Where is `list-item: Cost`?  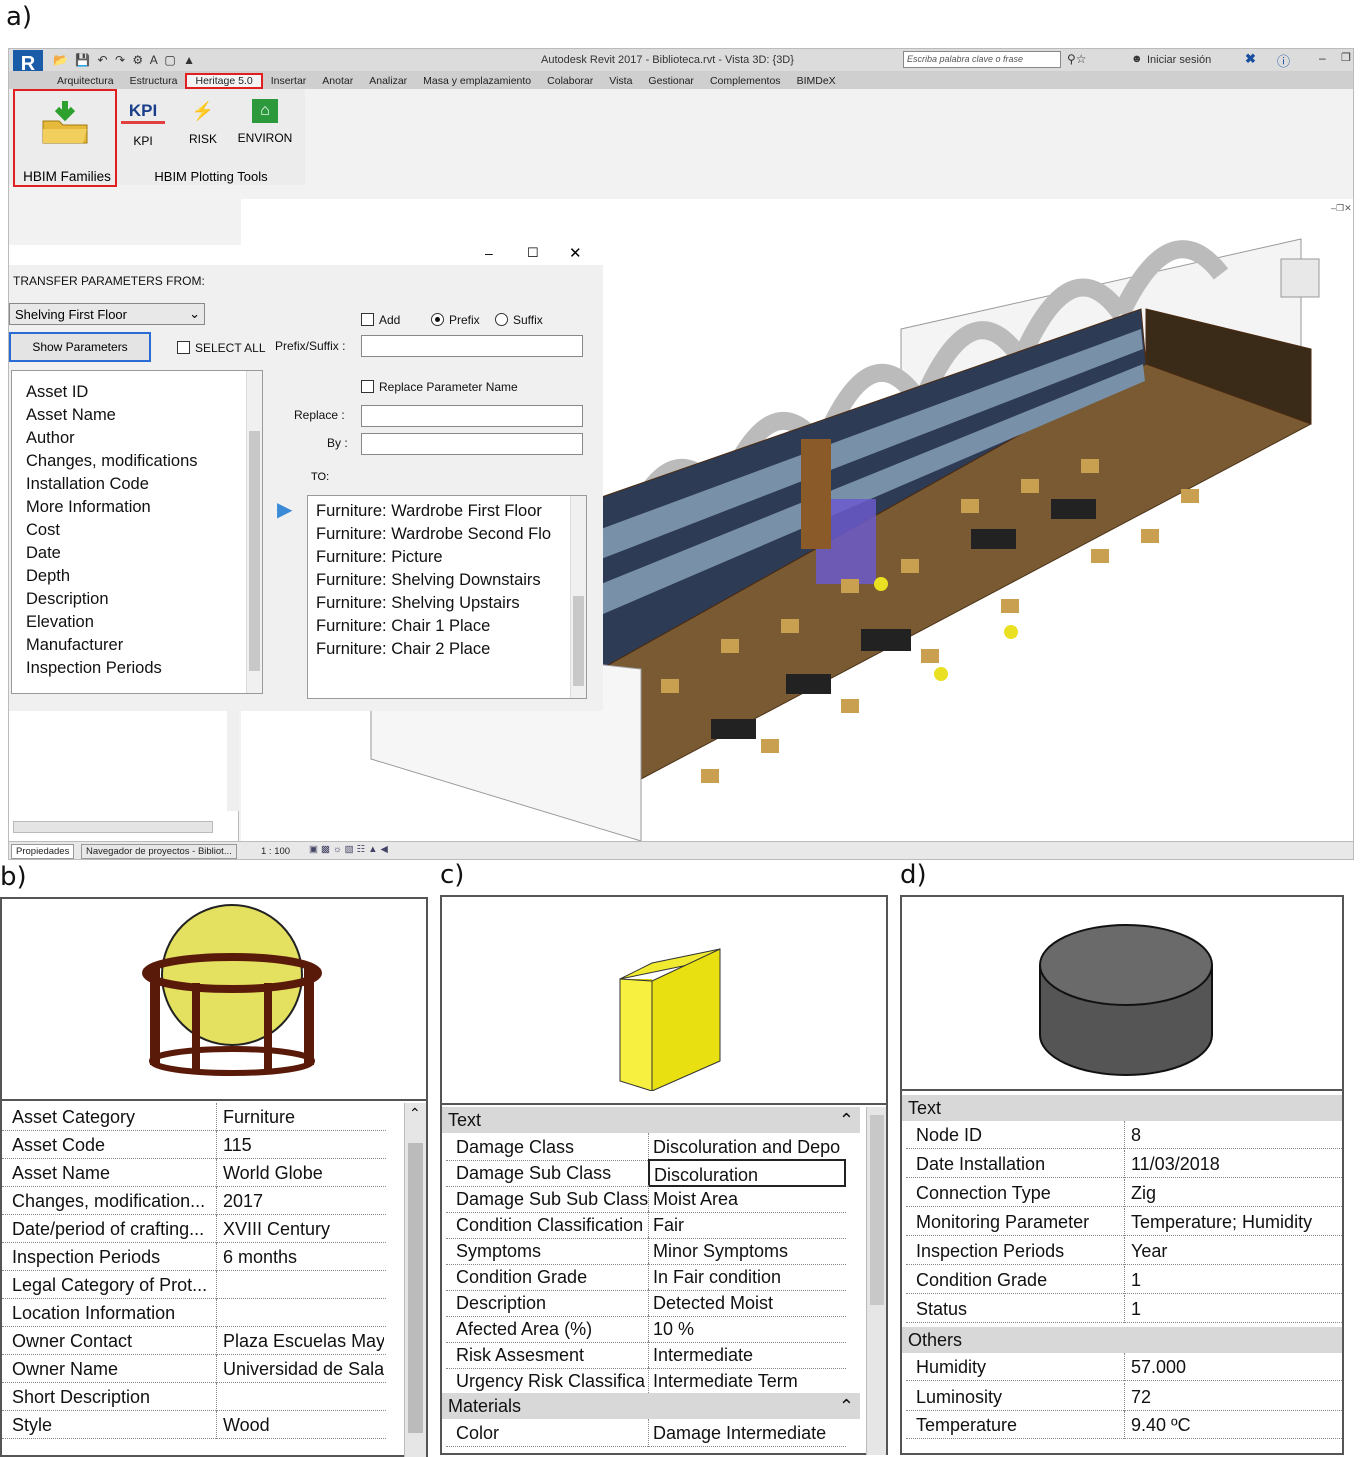 list-item: Cost is located at coordinates (144, 530).